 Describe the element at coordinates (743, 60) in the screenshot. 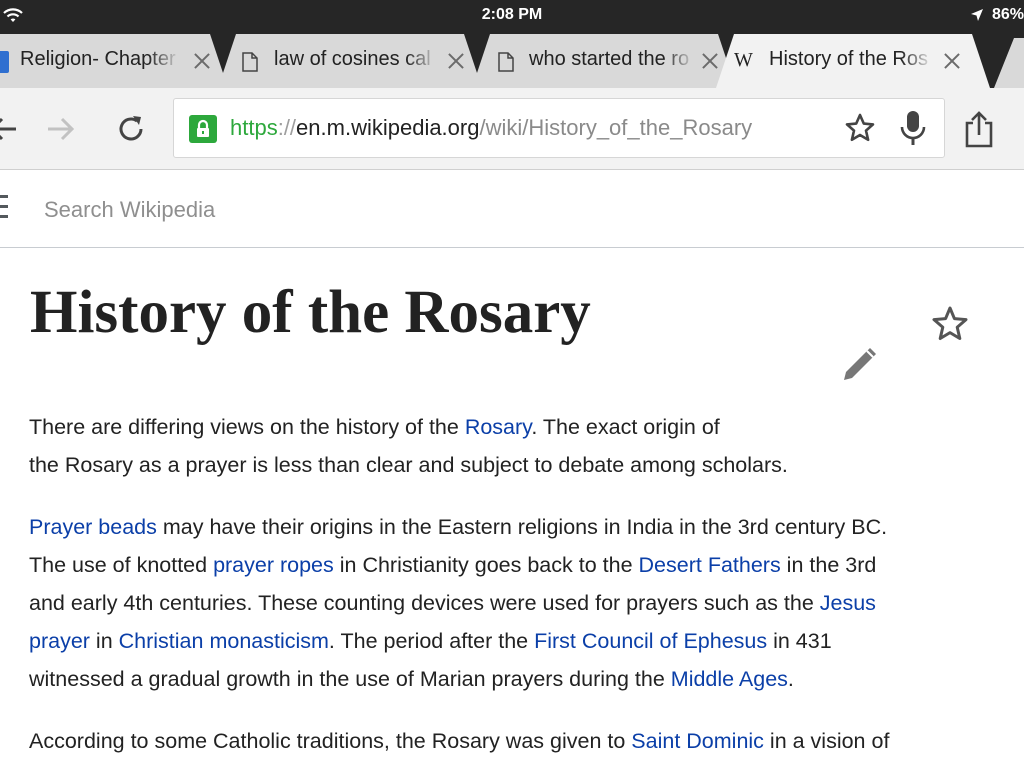

I see `wikipedia-w-icon: W` at that location.